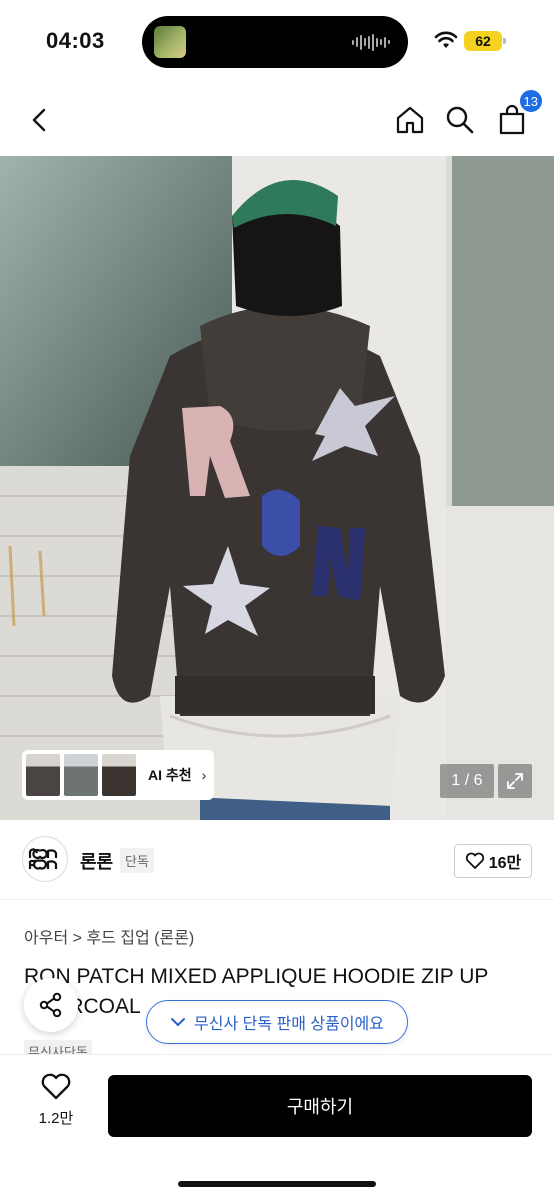 The width and height of the screenshot is (554, 1200). I want to click on home-indicator, so click(277, 1184).